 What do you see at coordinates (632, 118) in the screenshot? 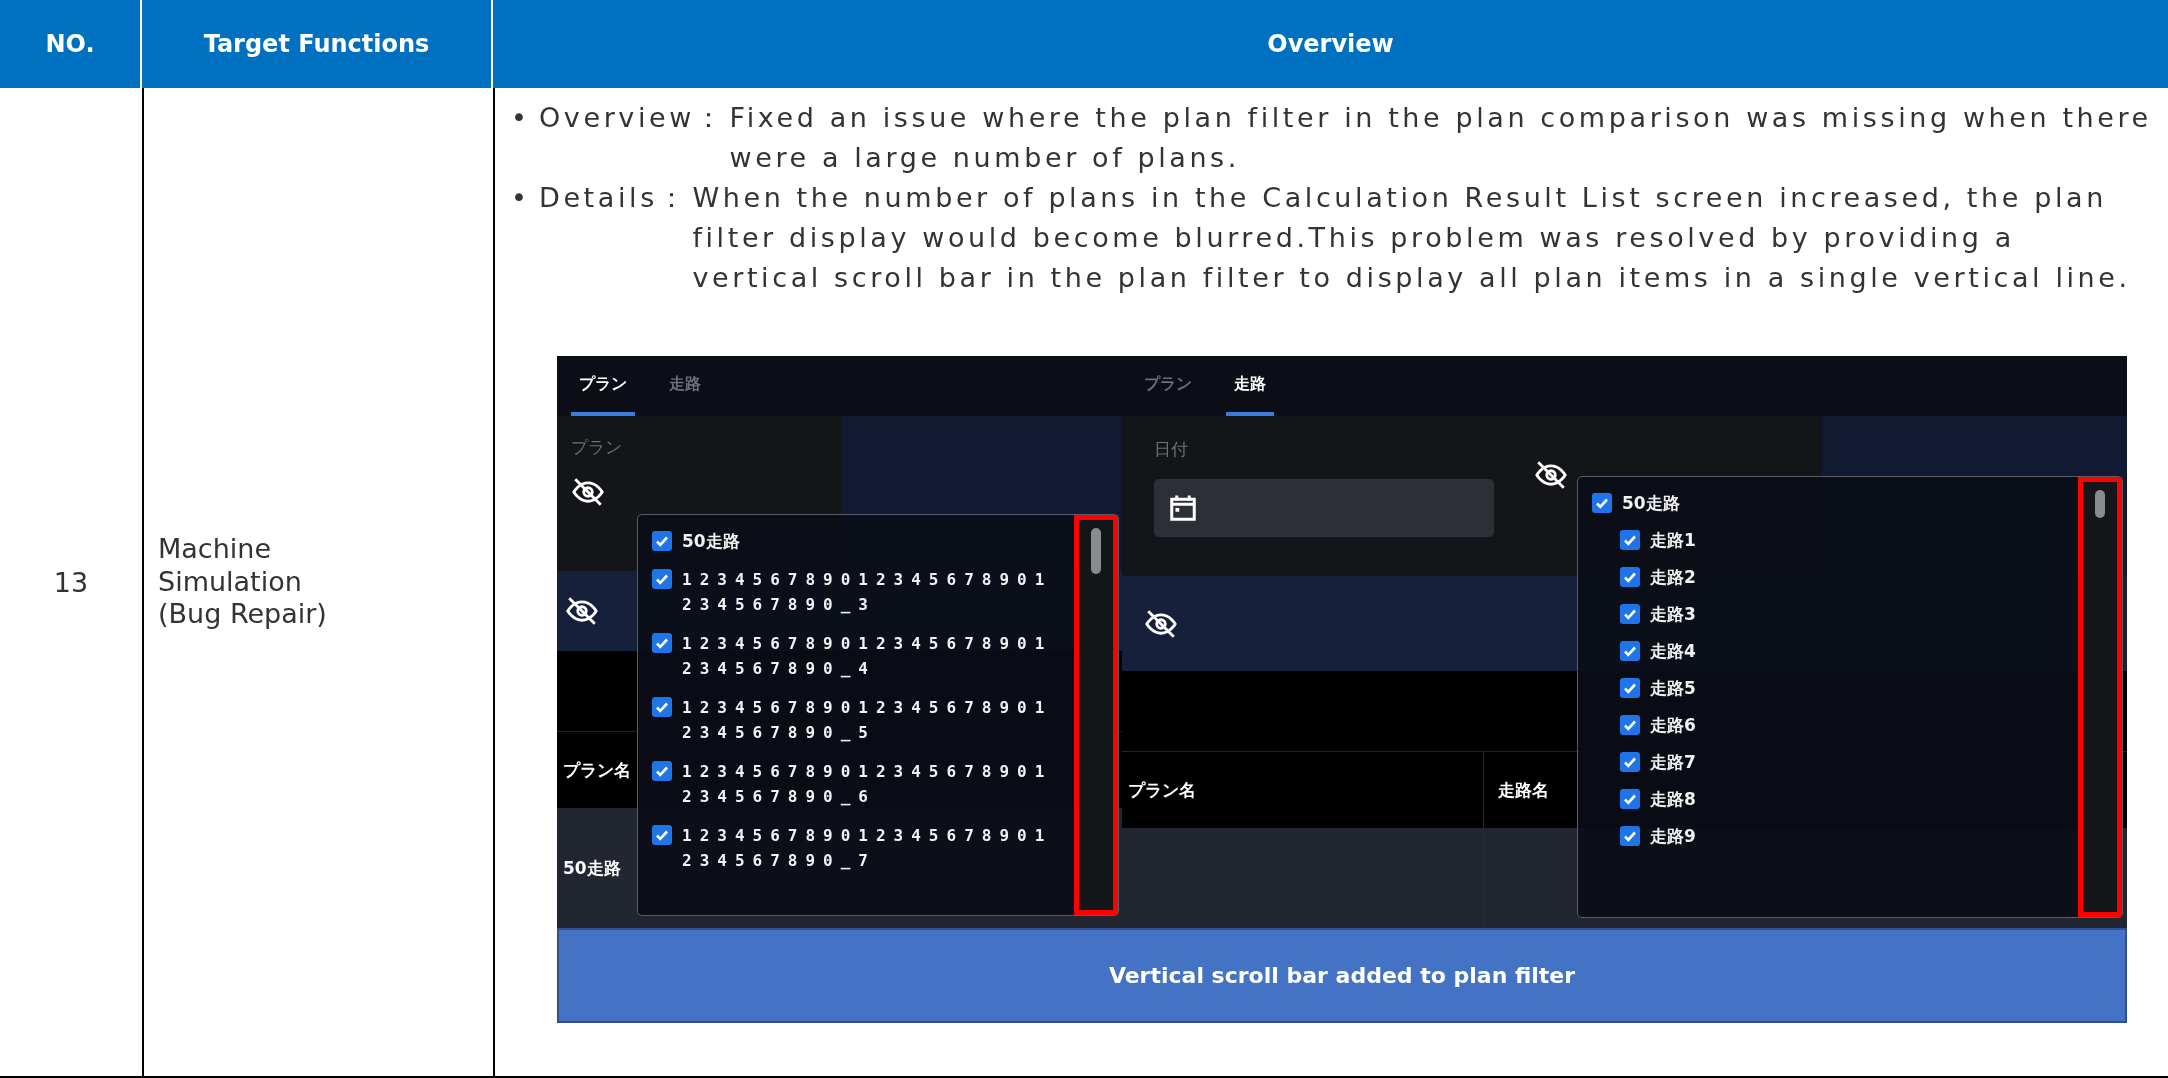
I see `bullet-label: Overview：` at bounding box center [632, 118].